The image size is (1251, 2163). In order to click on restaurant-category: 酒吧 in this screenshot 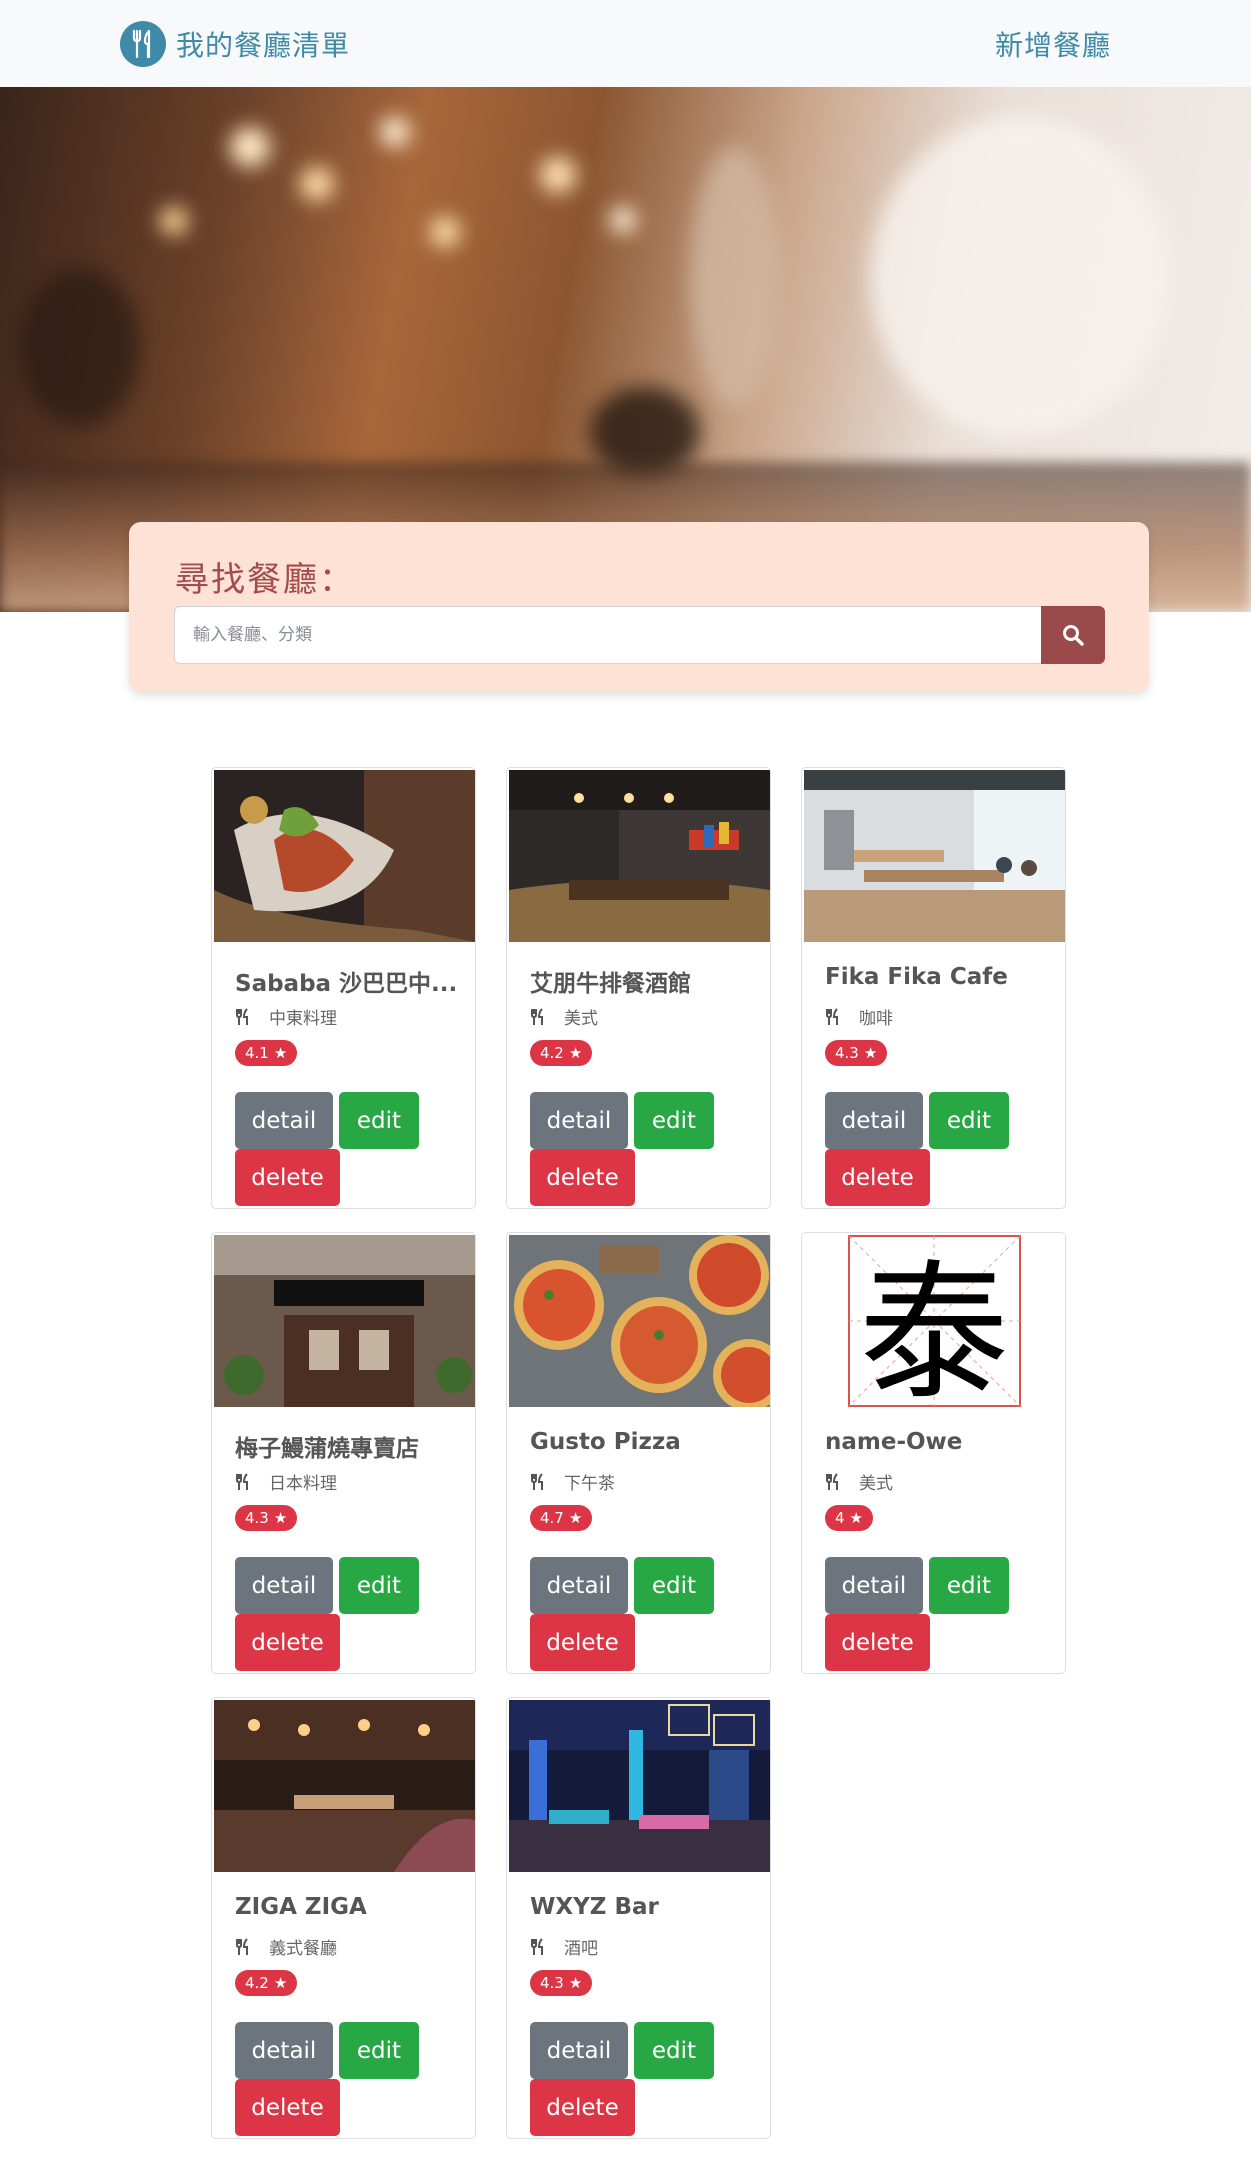, I will do `click(564, 1946)`.